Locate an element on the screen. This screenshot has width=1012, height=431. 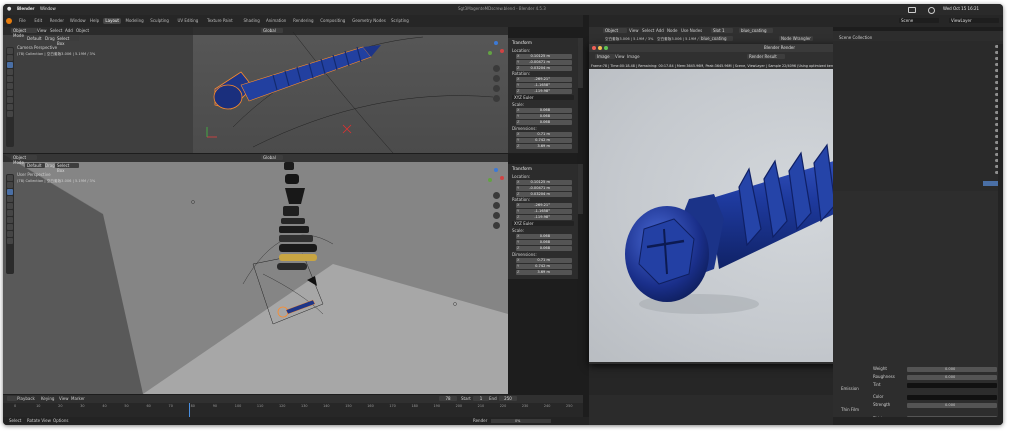
transform-tool-icon is located at coordinates (10, 86).